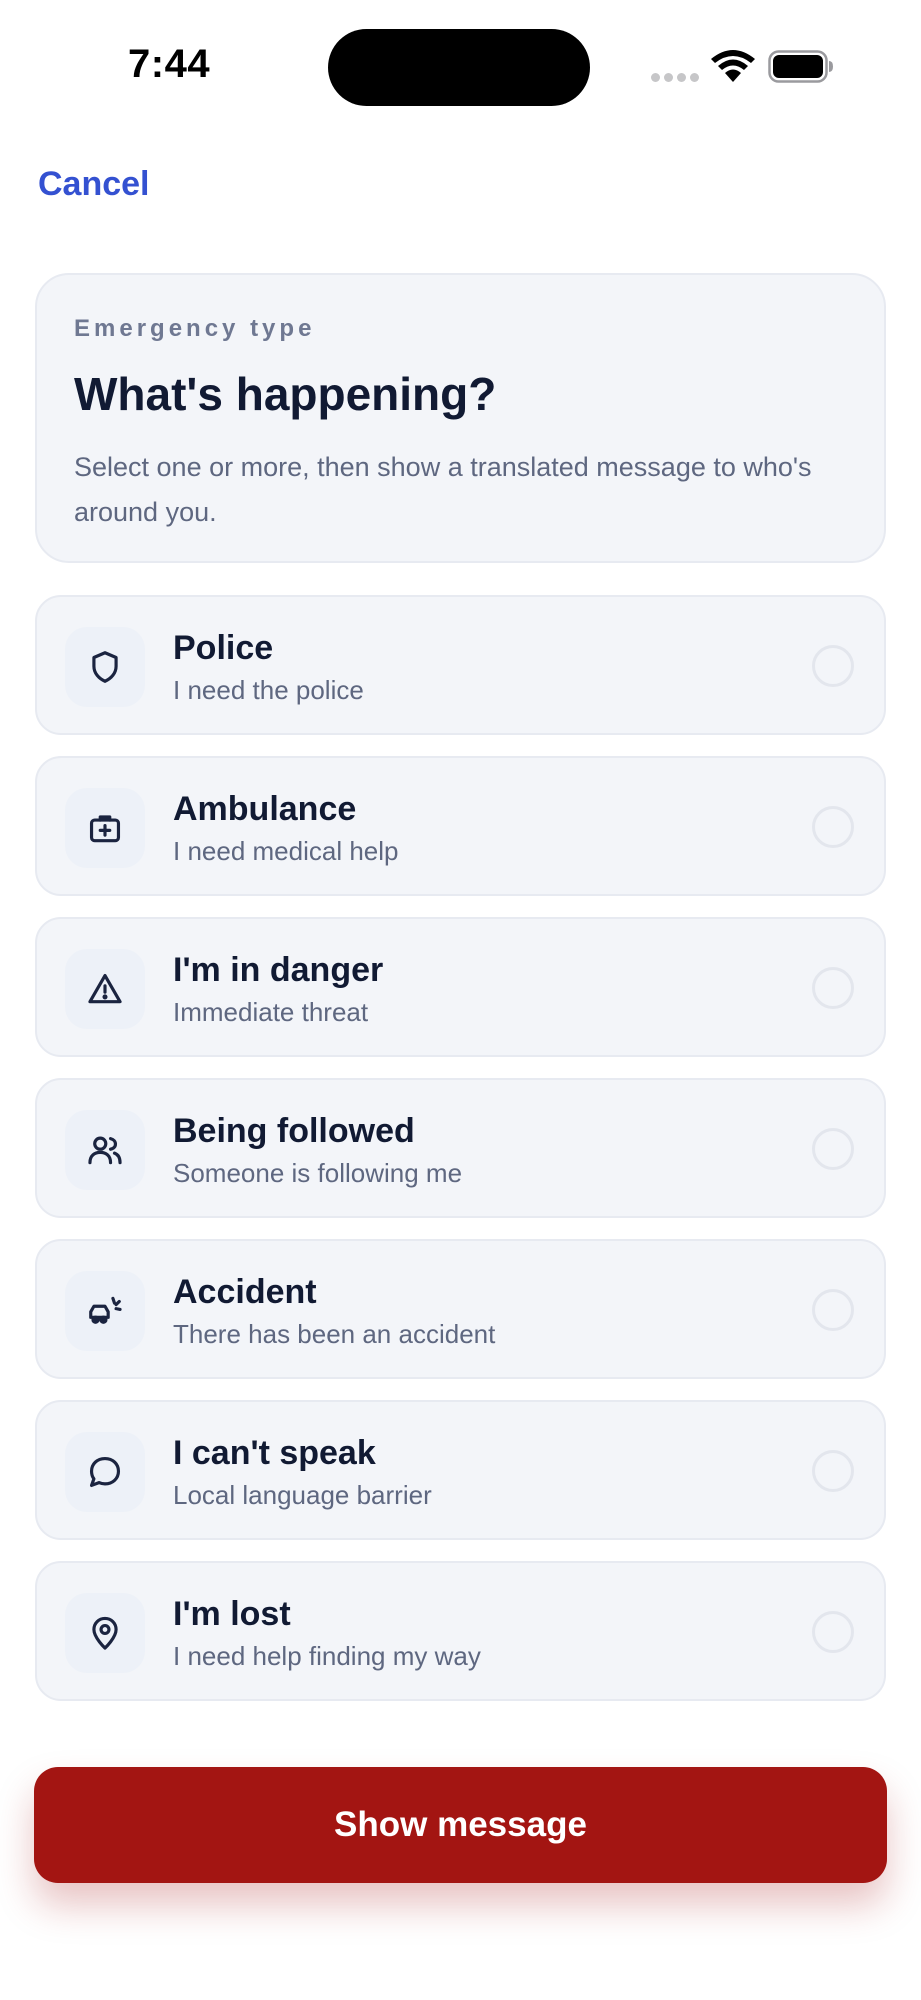 The height and width of the screenshot is (2000, 921). Describe the element at coordinates (460, 826) in the screenshot. I see `option-ambulance: Ambulance I need medical help` at that location.